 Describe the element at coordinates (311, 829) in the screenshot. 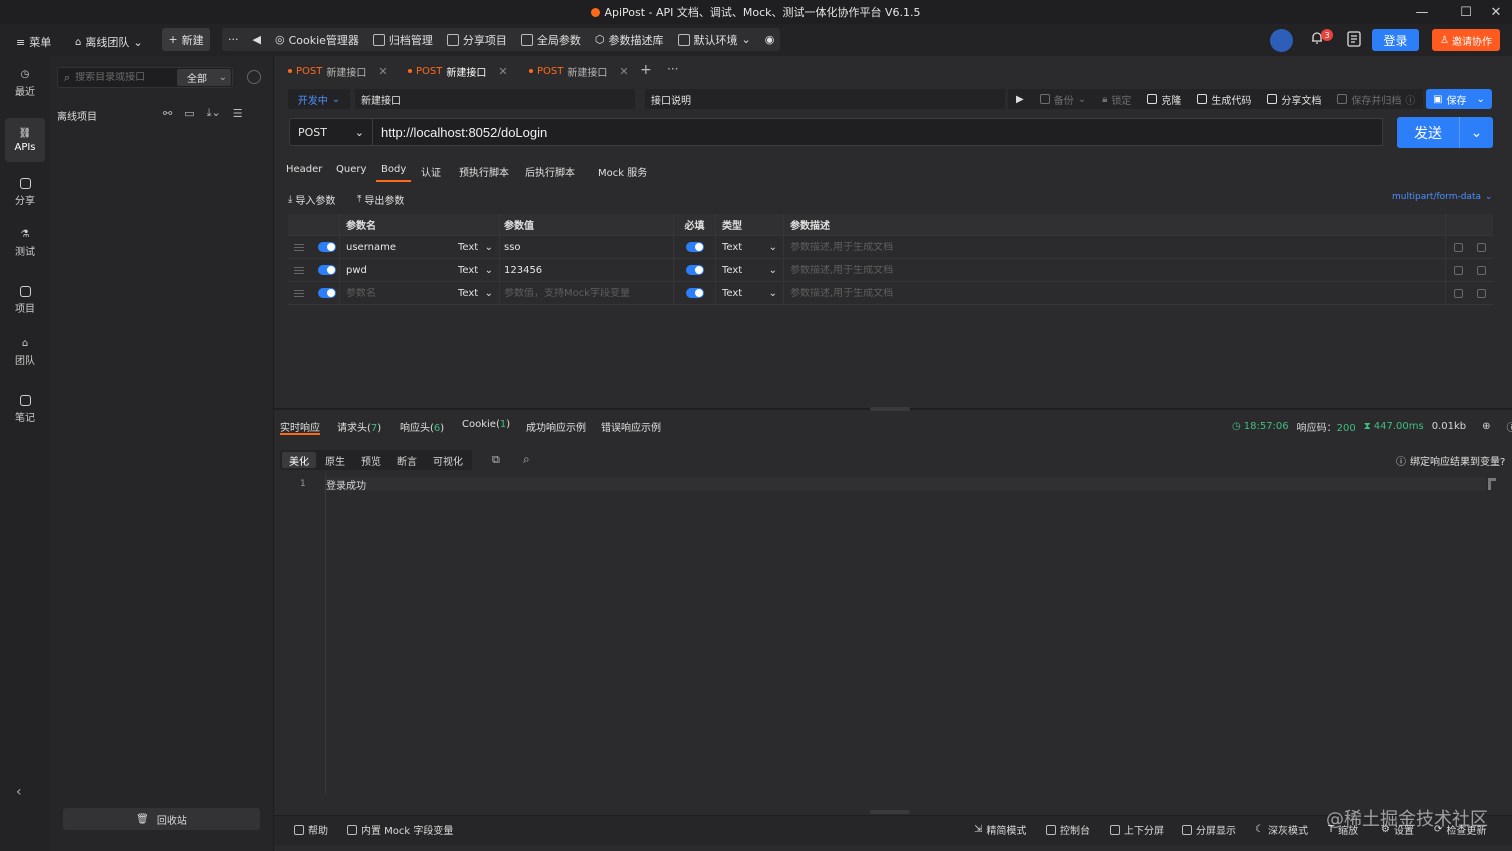

I see `help-button: 帮助` at that location.